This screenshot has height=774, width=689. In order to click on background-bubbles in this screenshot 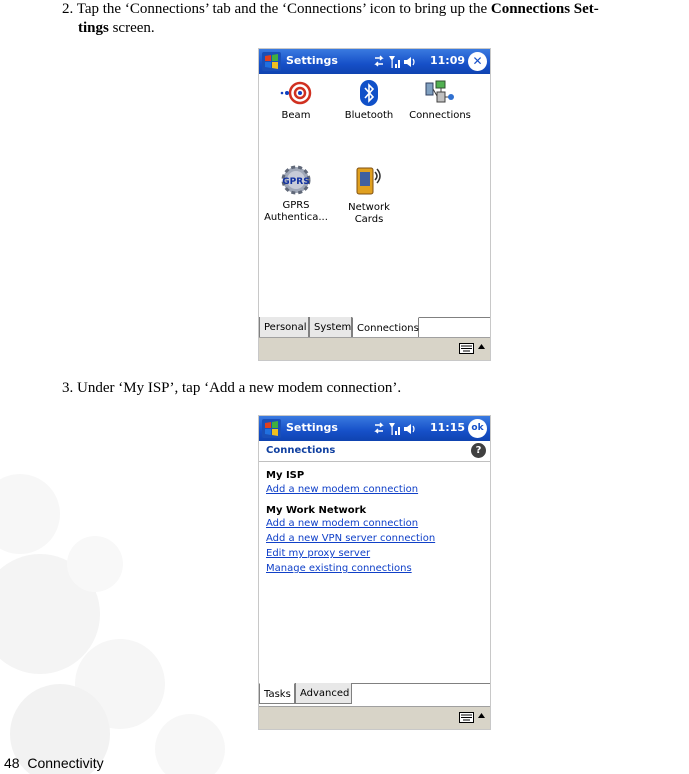, I will do `click(112, 624)`.